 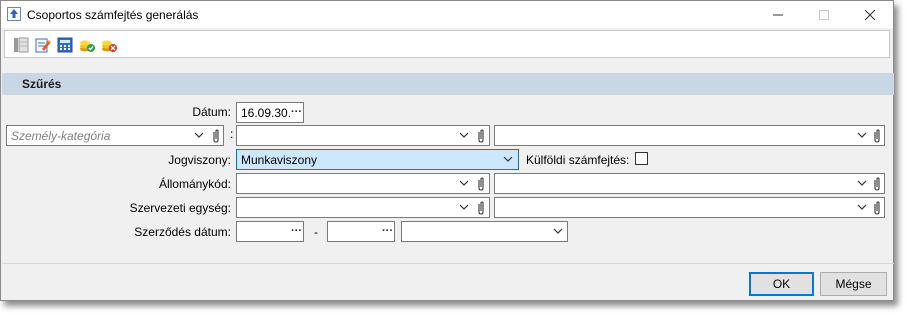 What do you see at coordinates (180, 208) in the screenshot?
I see `org-unit-label: Szervezeti egység:` at bounding box center [180, 208].